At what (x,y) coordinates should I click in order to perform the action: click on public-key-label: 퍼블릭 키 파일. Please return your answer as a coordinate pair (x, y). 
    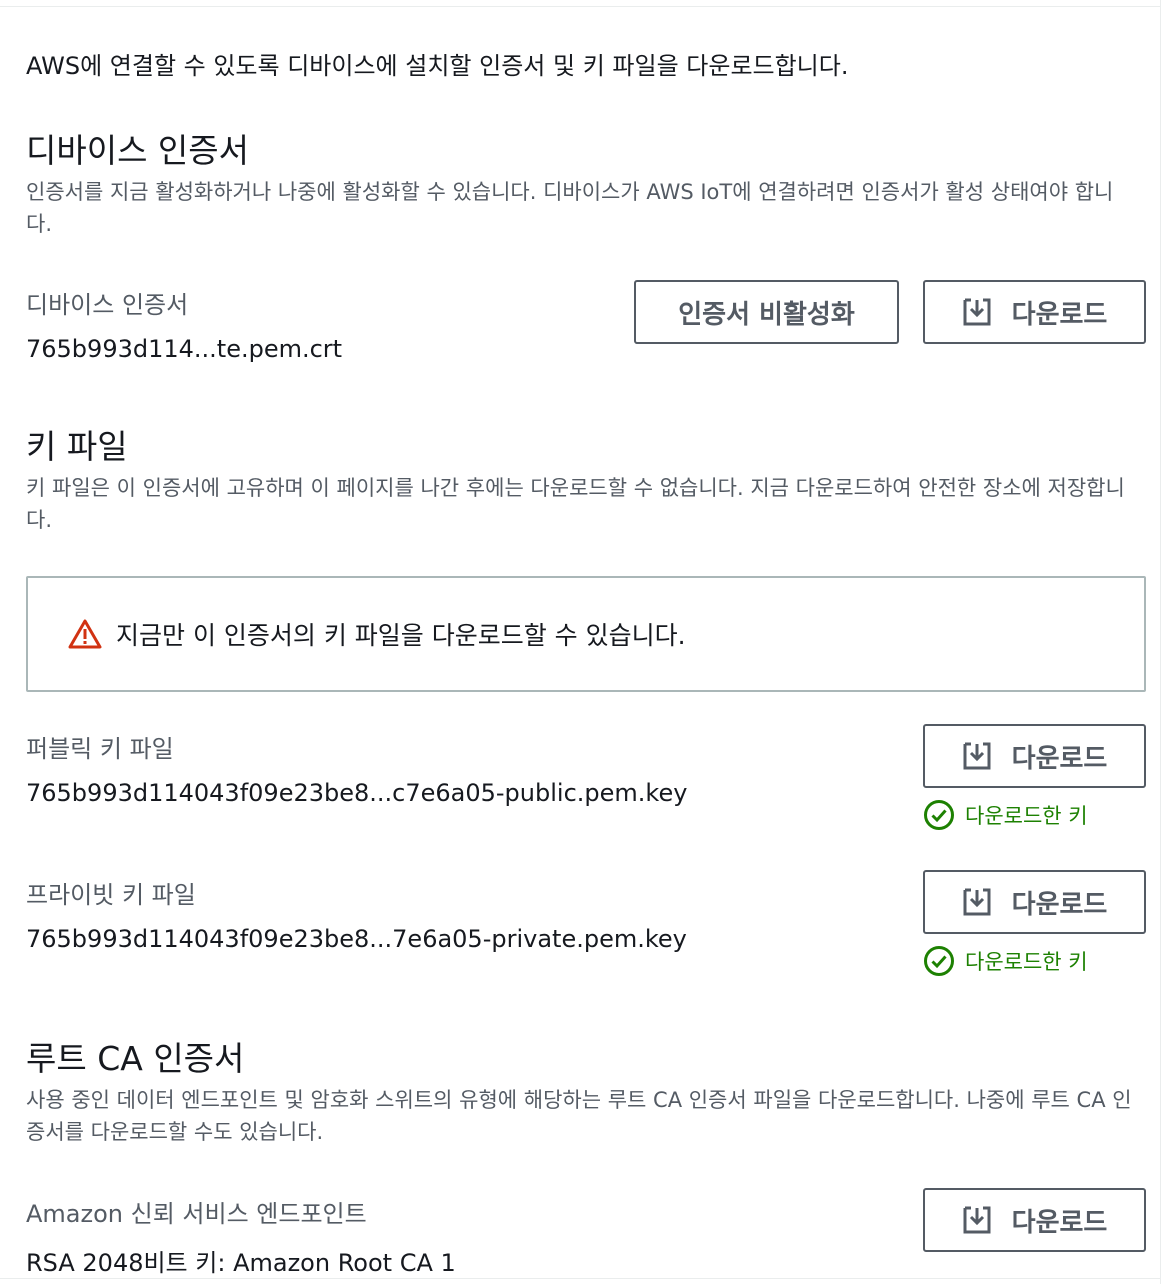
    Looking at the image, I should click on (100, 749).